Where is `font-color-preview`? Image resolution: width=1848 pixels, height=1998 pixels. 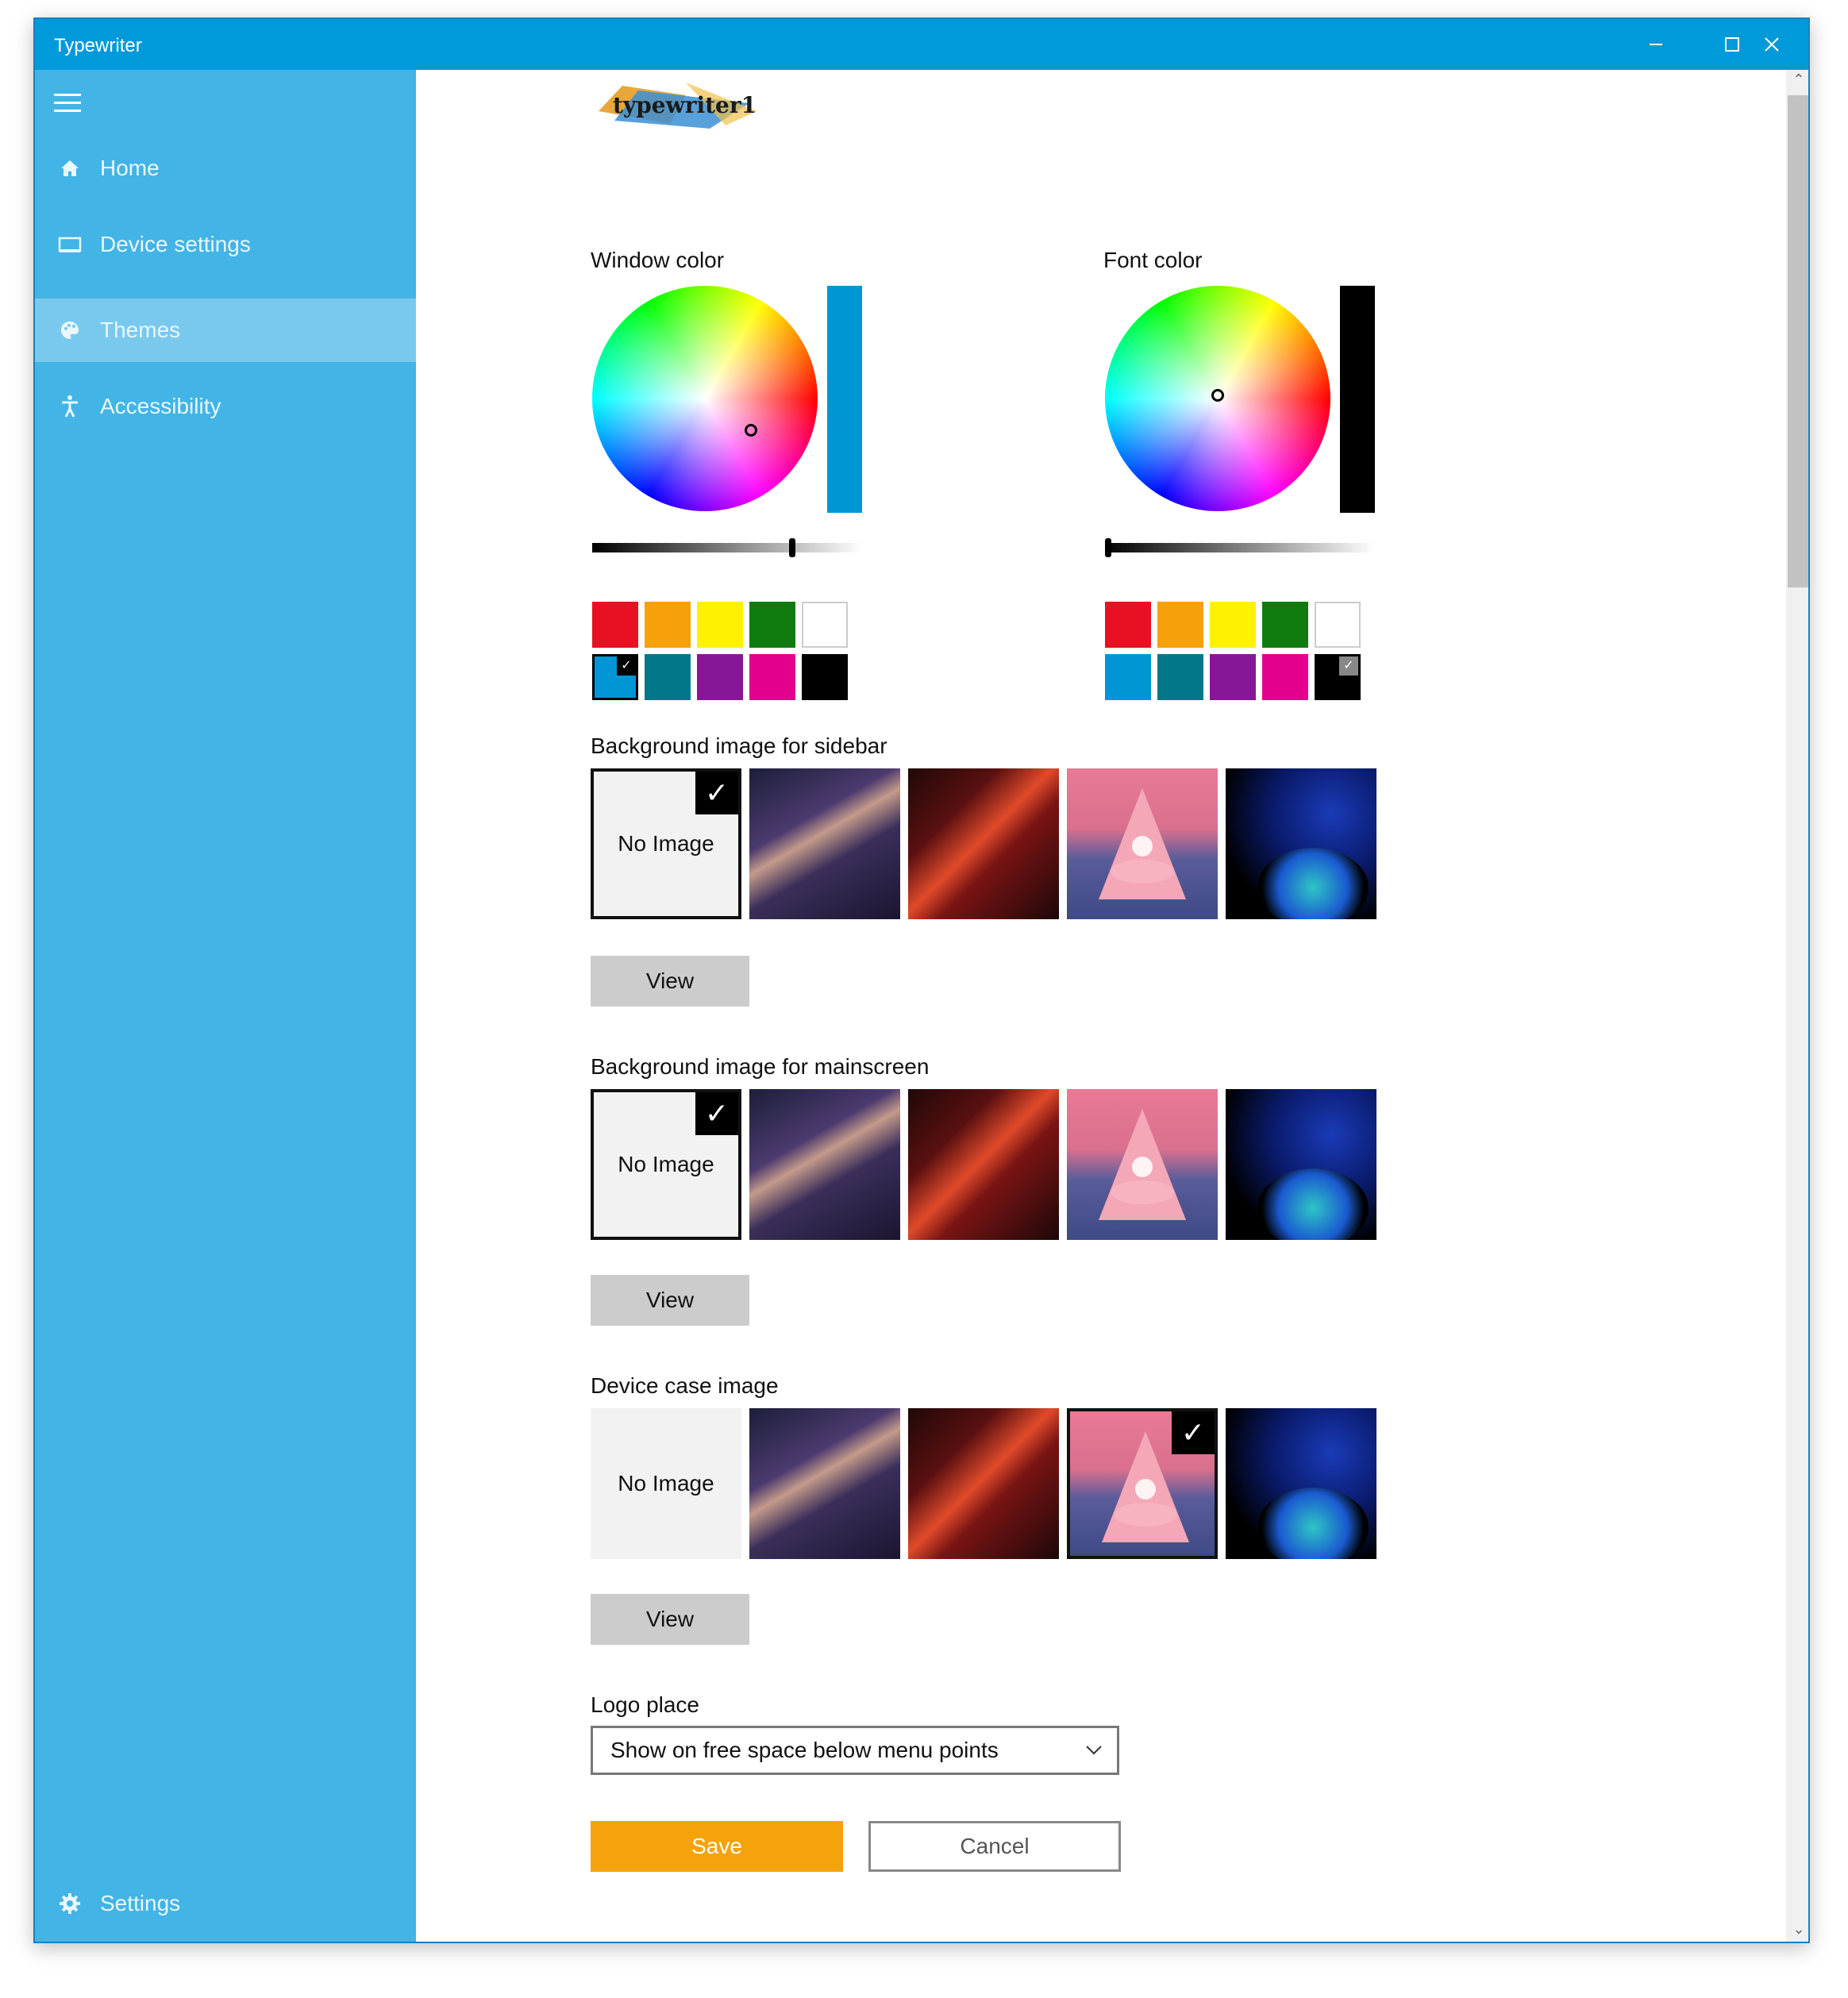 font-color-preview is located at coordinates (1357, 400).